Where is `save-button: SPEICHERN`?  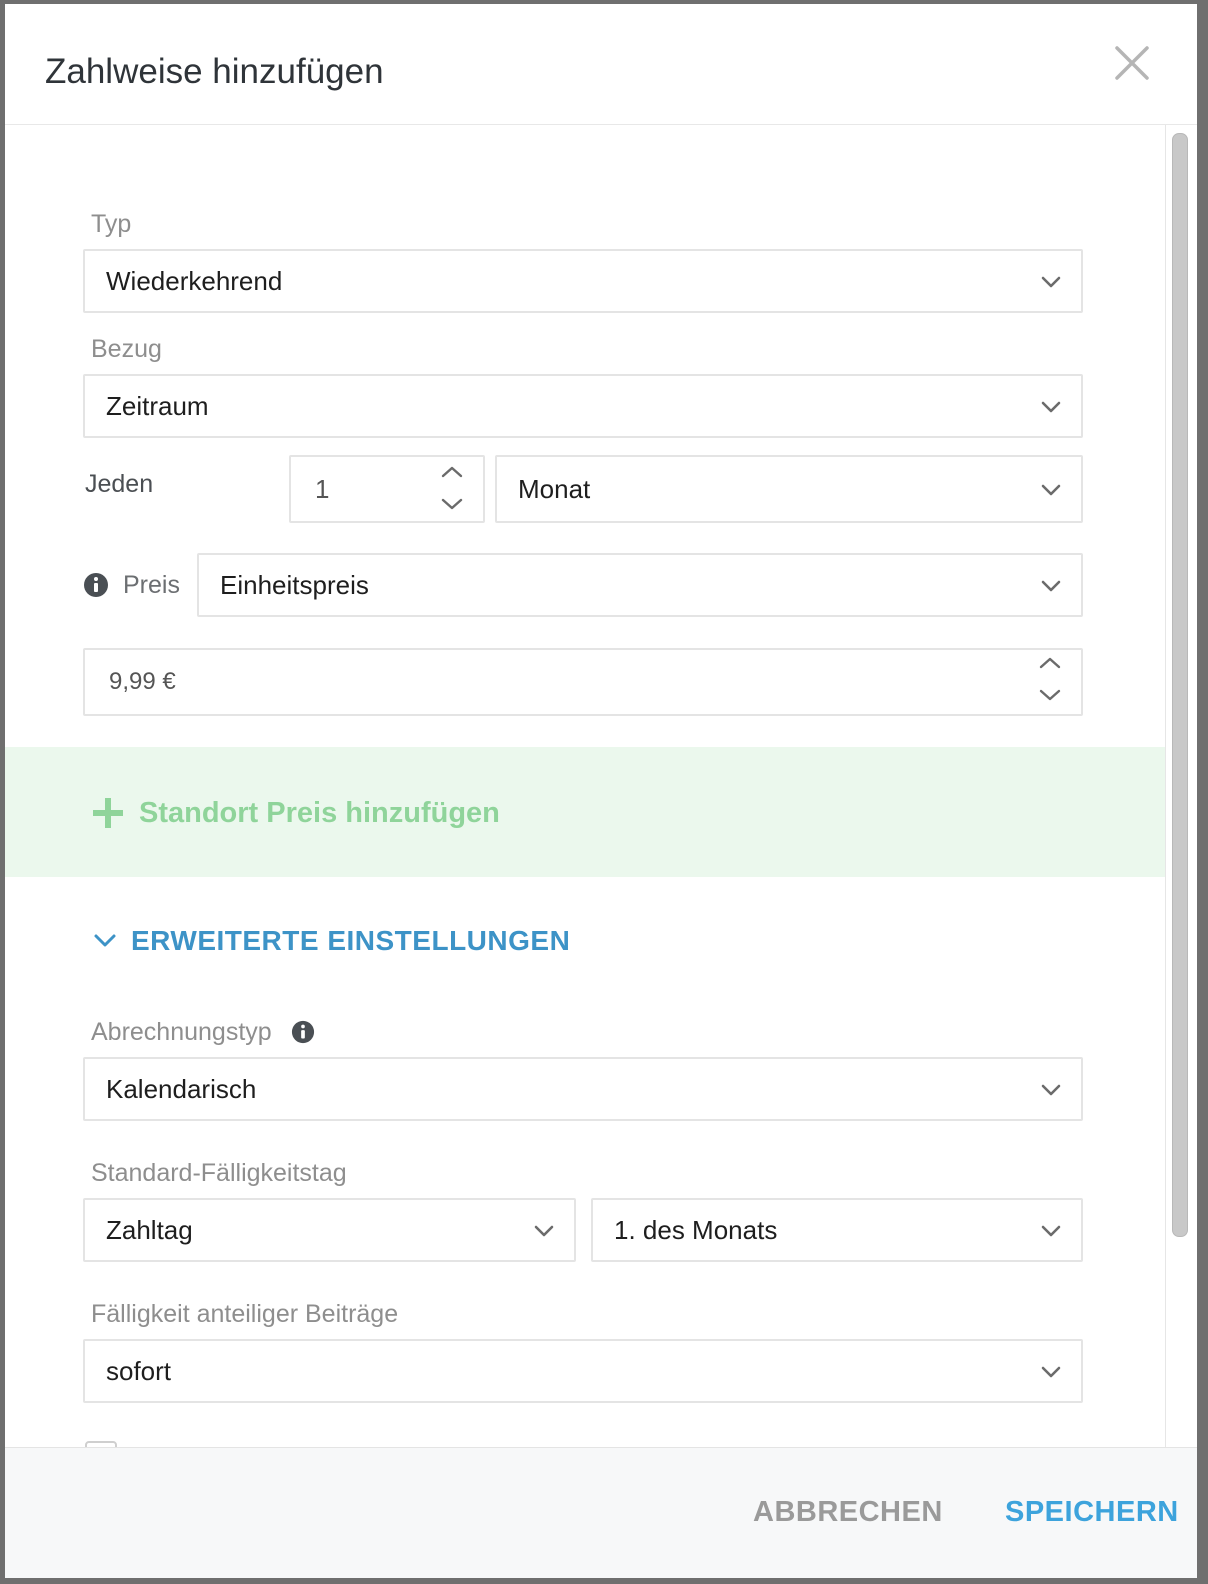
save-button: SPEICHERN is located at coordinates (1092, 1512).